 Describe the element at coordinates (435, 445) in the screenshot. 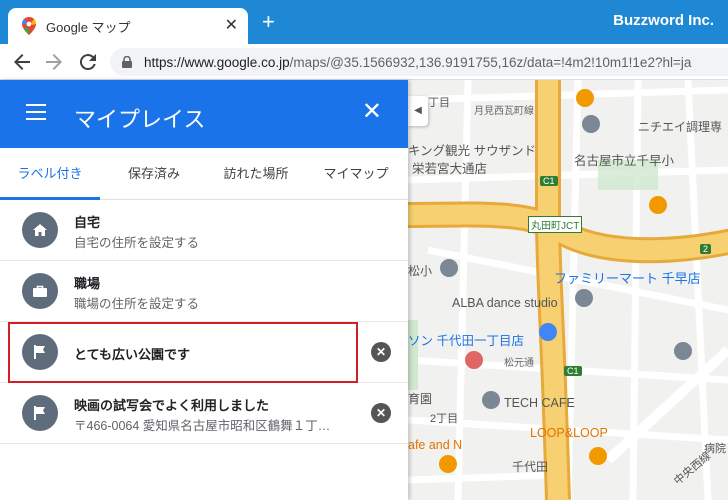

I see `map-label: afe and N` at that location.